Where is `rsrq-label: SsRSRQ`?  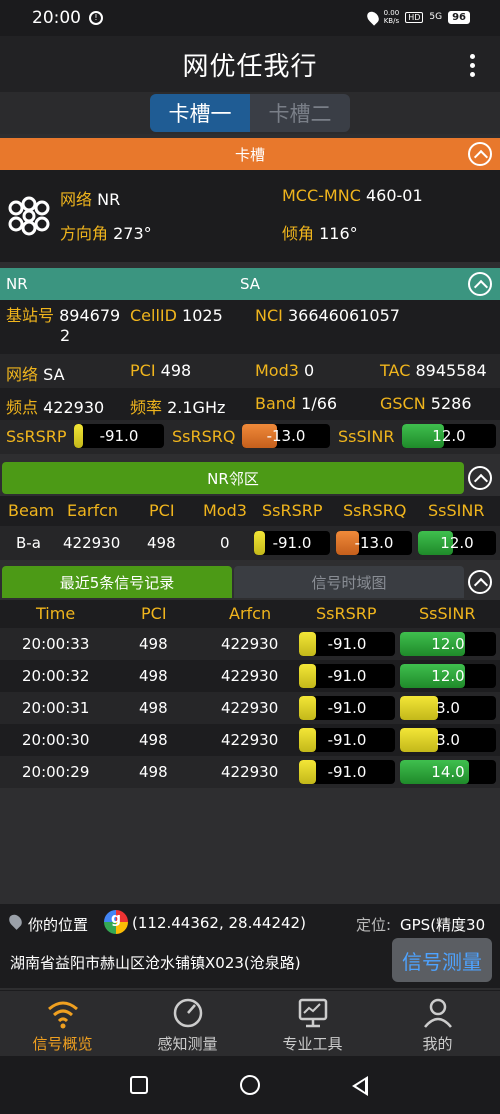 rsrq-label: SsRSRQ is located at coordinates (204, 436).